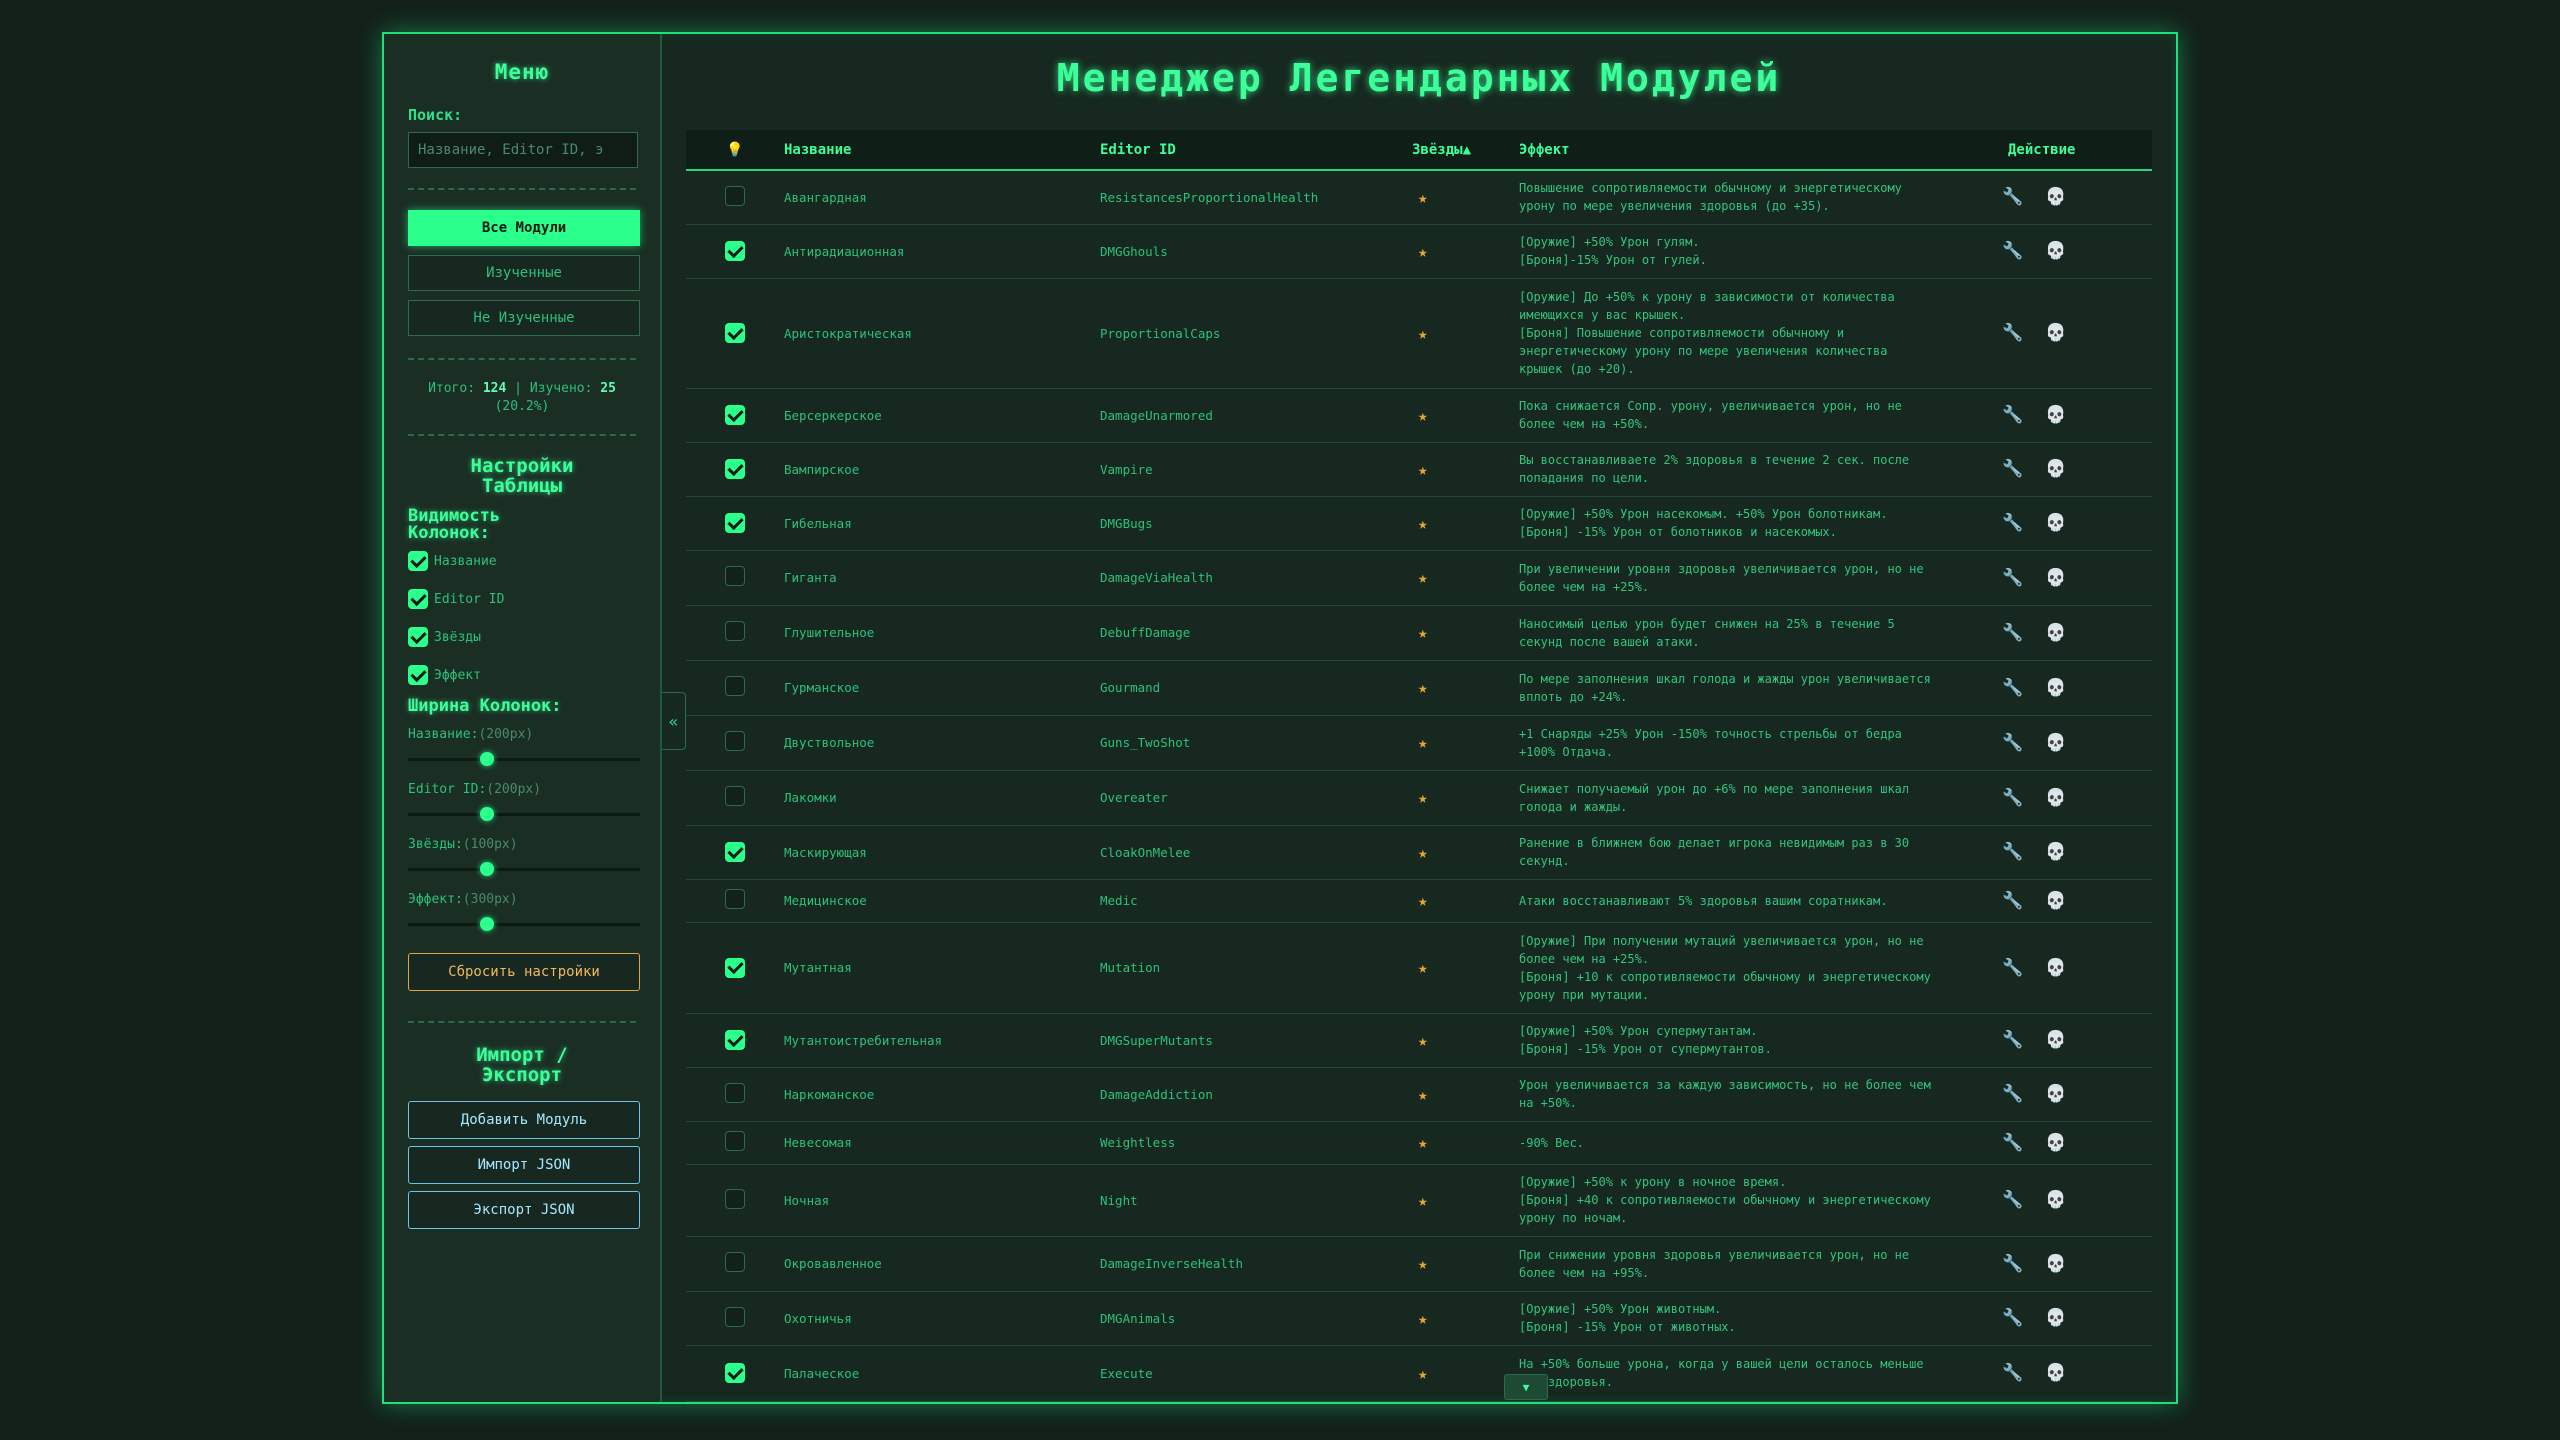  I want to click on visibility-option: Эффект, so click(522, 675).